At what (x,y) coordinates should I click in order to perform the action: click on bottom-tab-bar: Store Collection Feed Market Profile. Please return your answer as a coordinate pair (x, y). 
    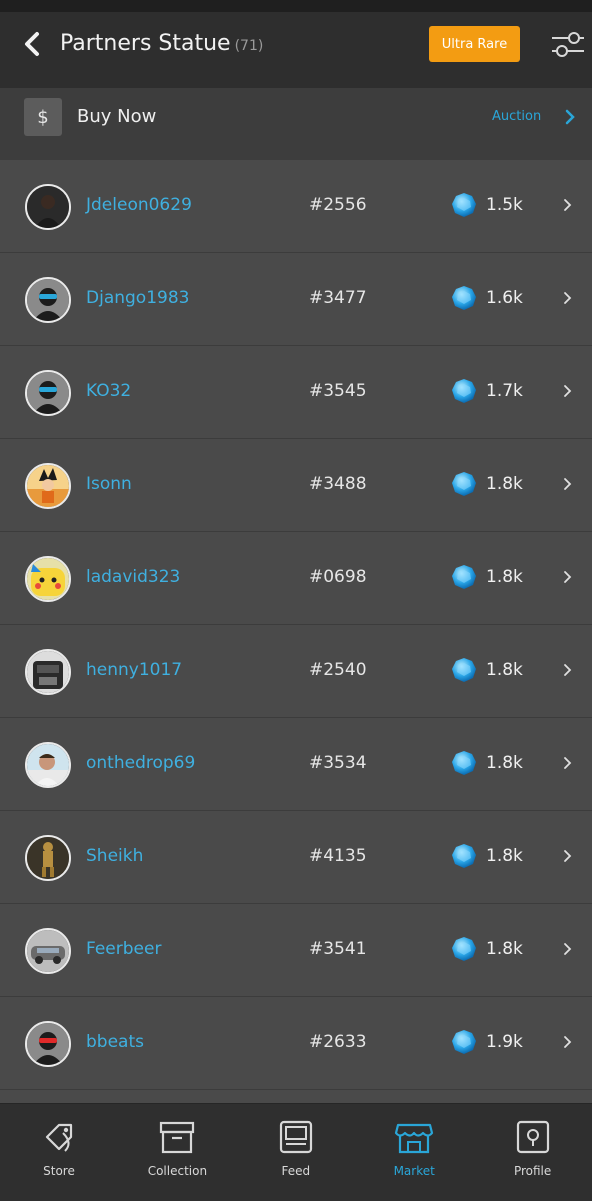
    Looking at the image, I should click on (296, 1152).